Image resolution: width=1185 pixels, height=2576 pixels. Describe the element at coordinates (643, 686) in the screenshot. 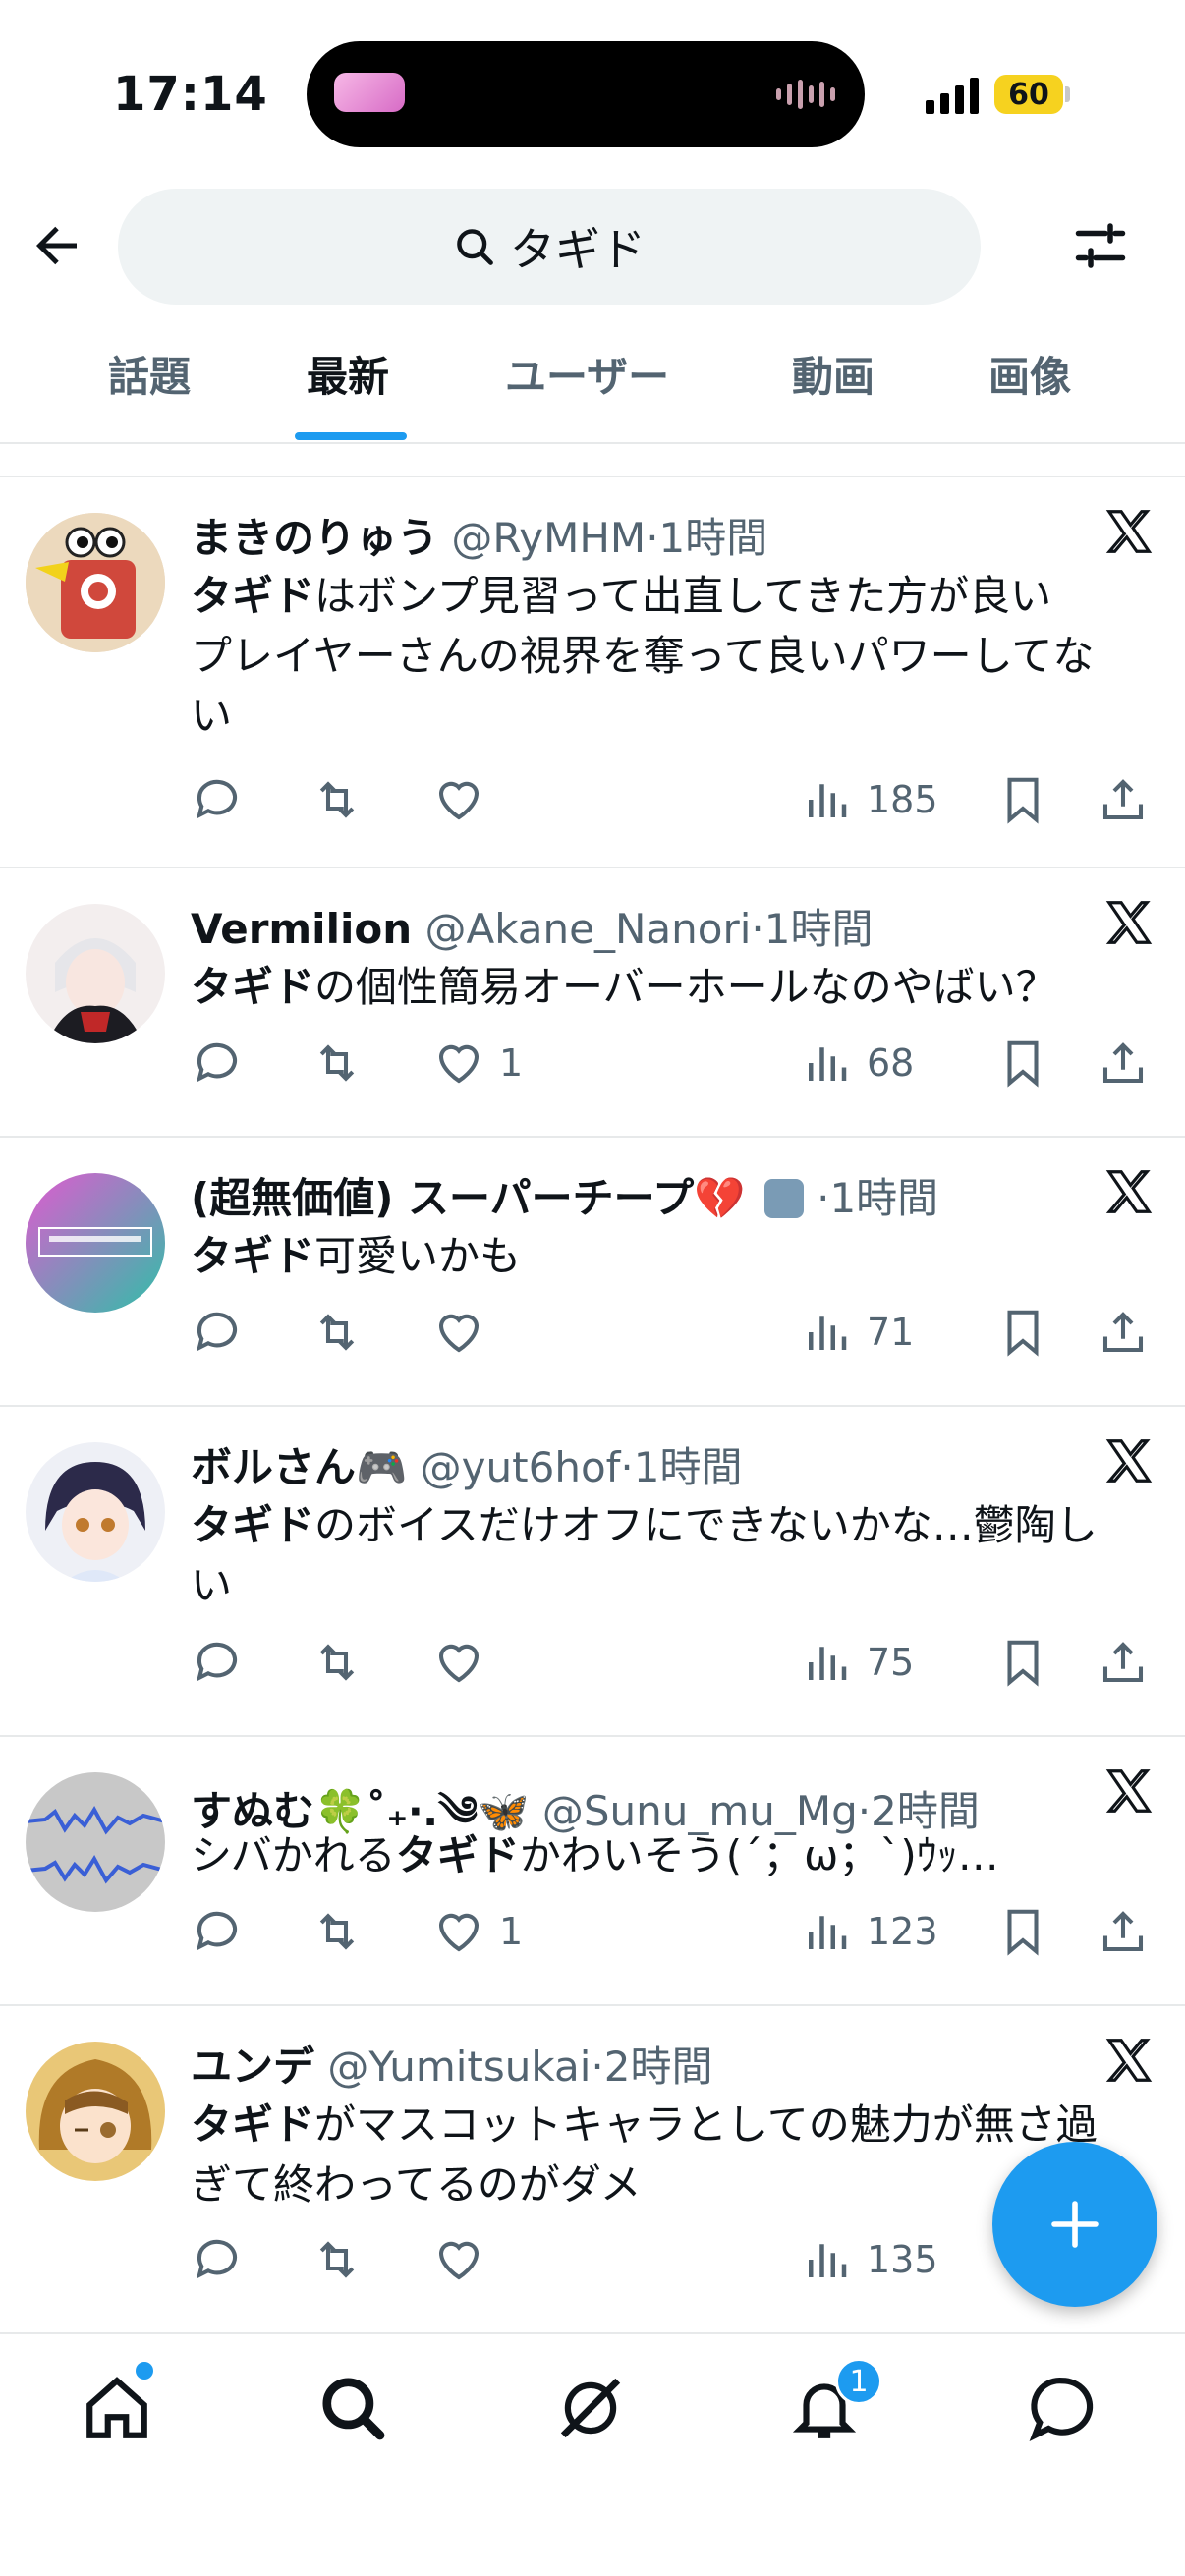

I see `post-text-part: プレイヤーさんの視界を奪って良いパワーしてない` at that location.